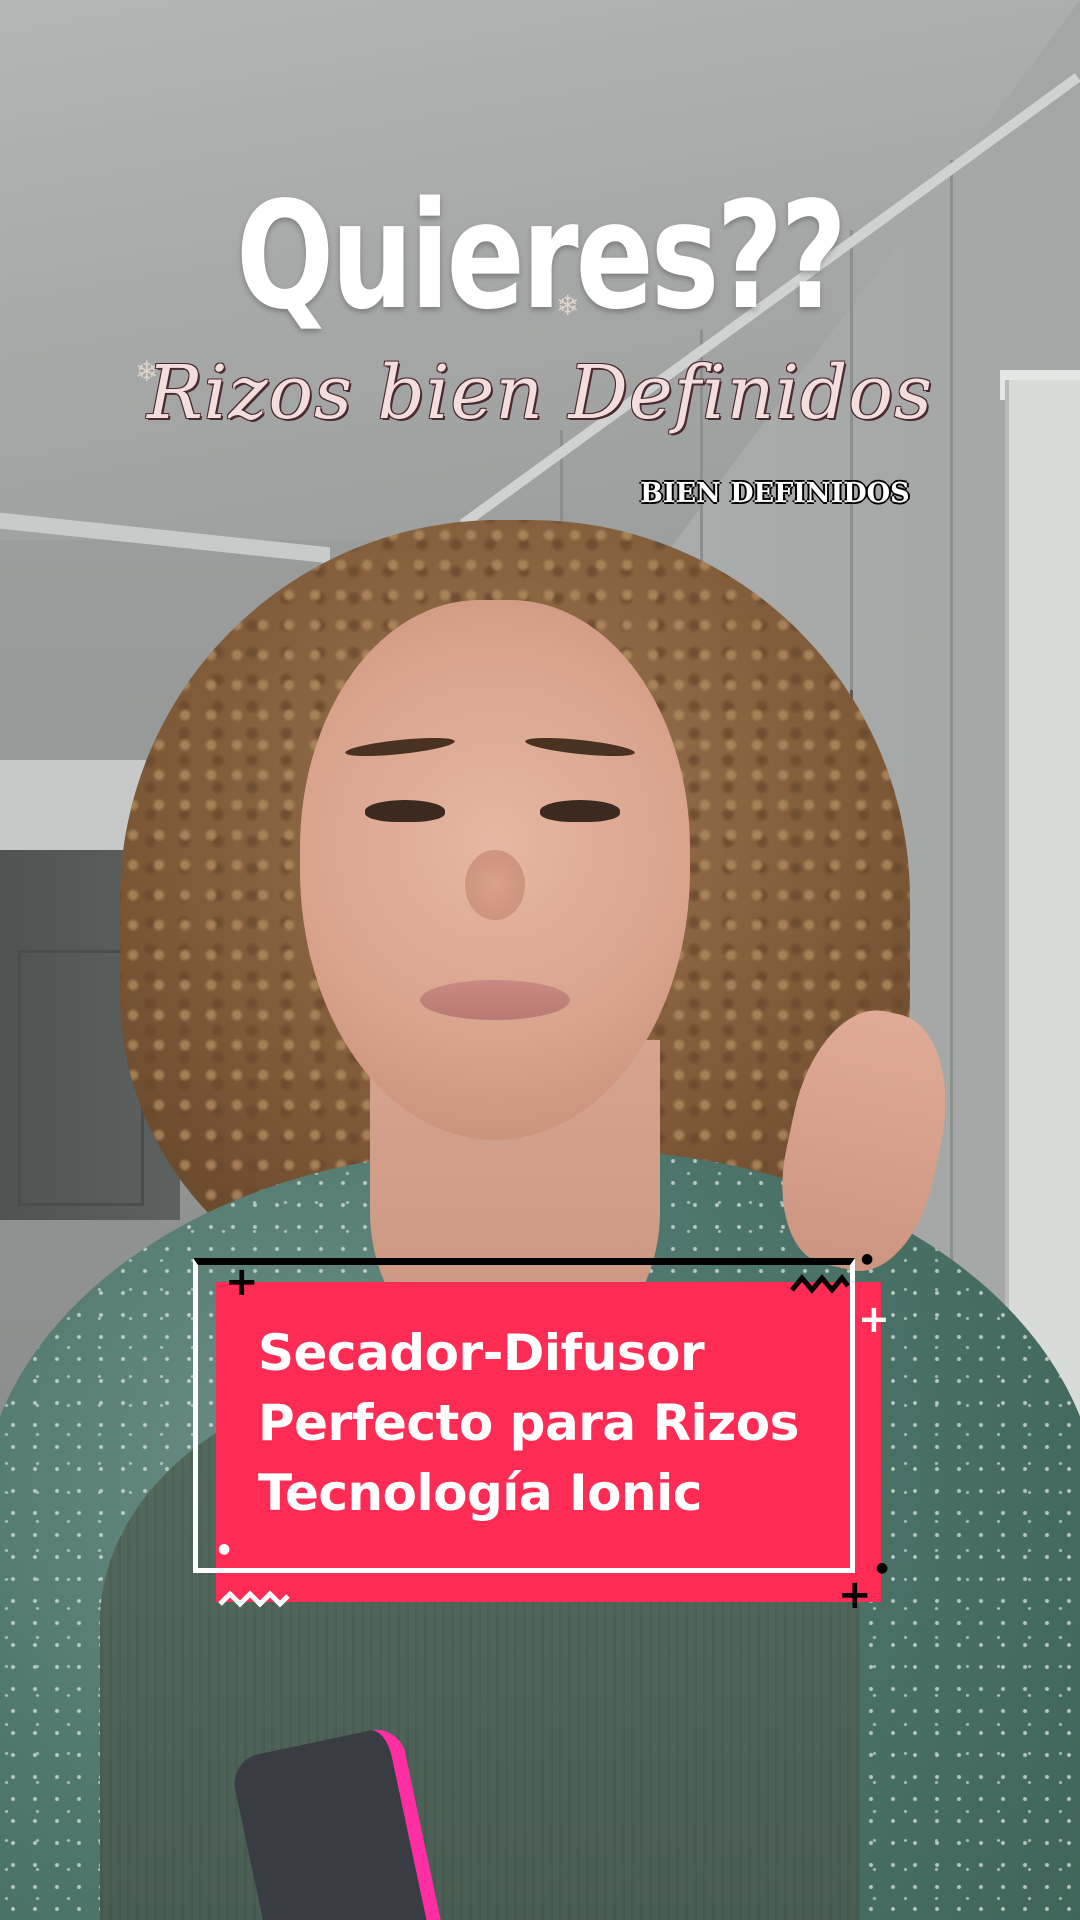 The height and width of the screenshot is (1920, 1080). Describe the element at coordinates (540, 393) in the screenshot. I see `script-subtitle: Rizos bien Definidos` at that location.